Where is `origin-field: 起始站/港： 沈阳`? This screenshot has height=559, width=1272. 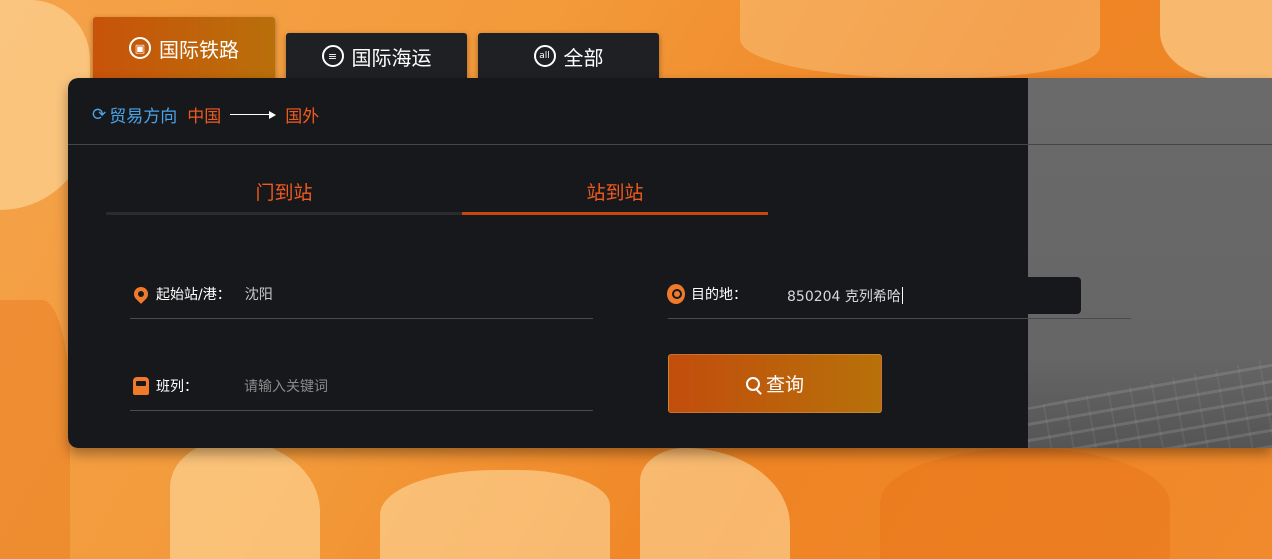
origin-field: 起始站/港： 沈阳 is located at coordinates (202, 294).